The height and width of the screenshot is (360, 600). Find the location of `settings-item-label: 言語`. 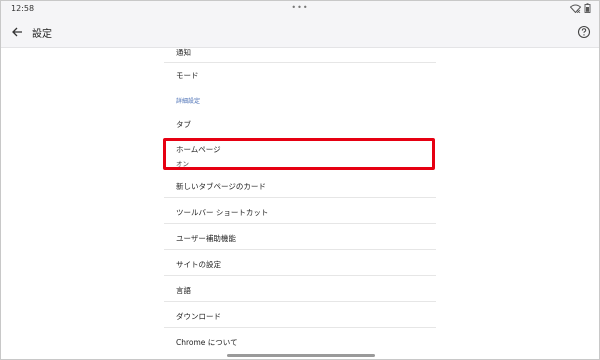

settings-item-label: 言語 is located at coordinates (183, 290).